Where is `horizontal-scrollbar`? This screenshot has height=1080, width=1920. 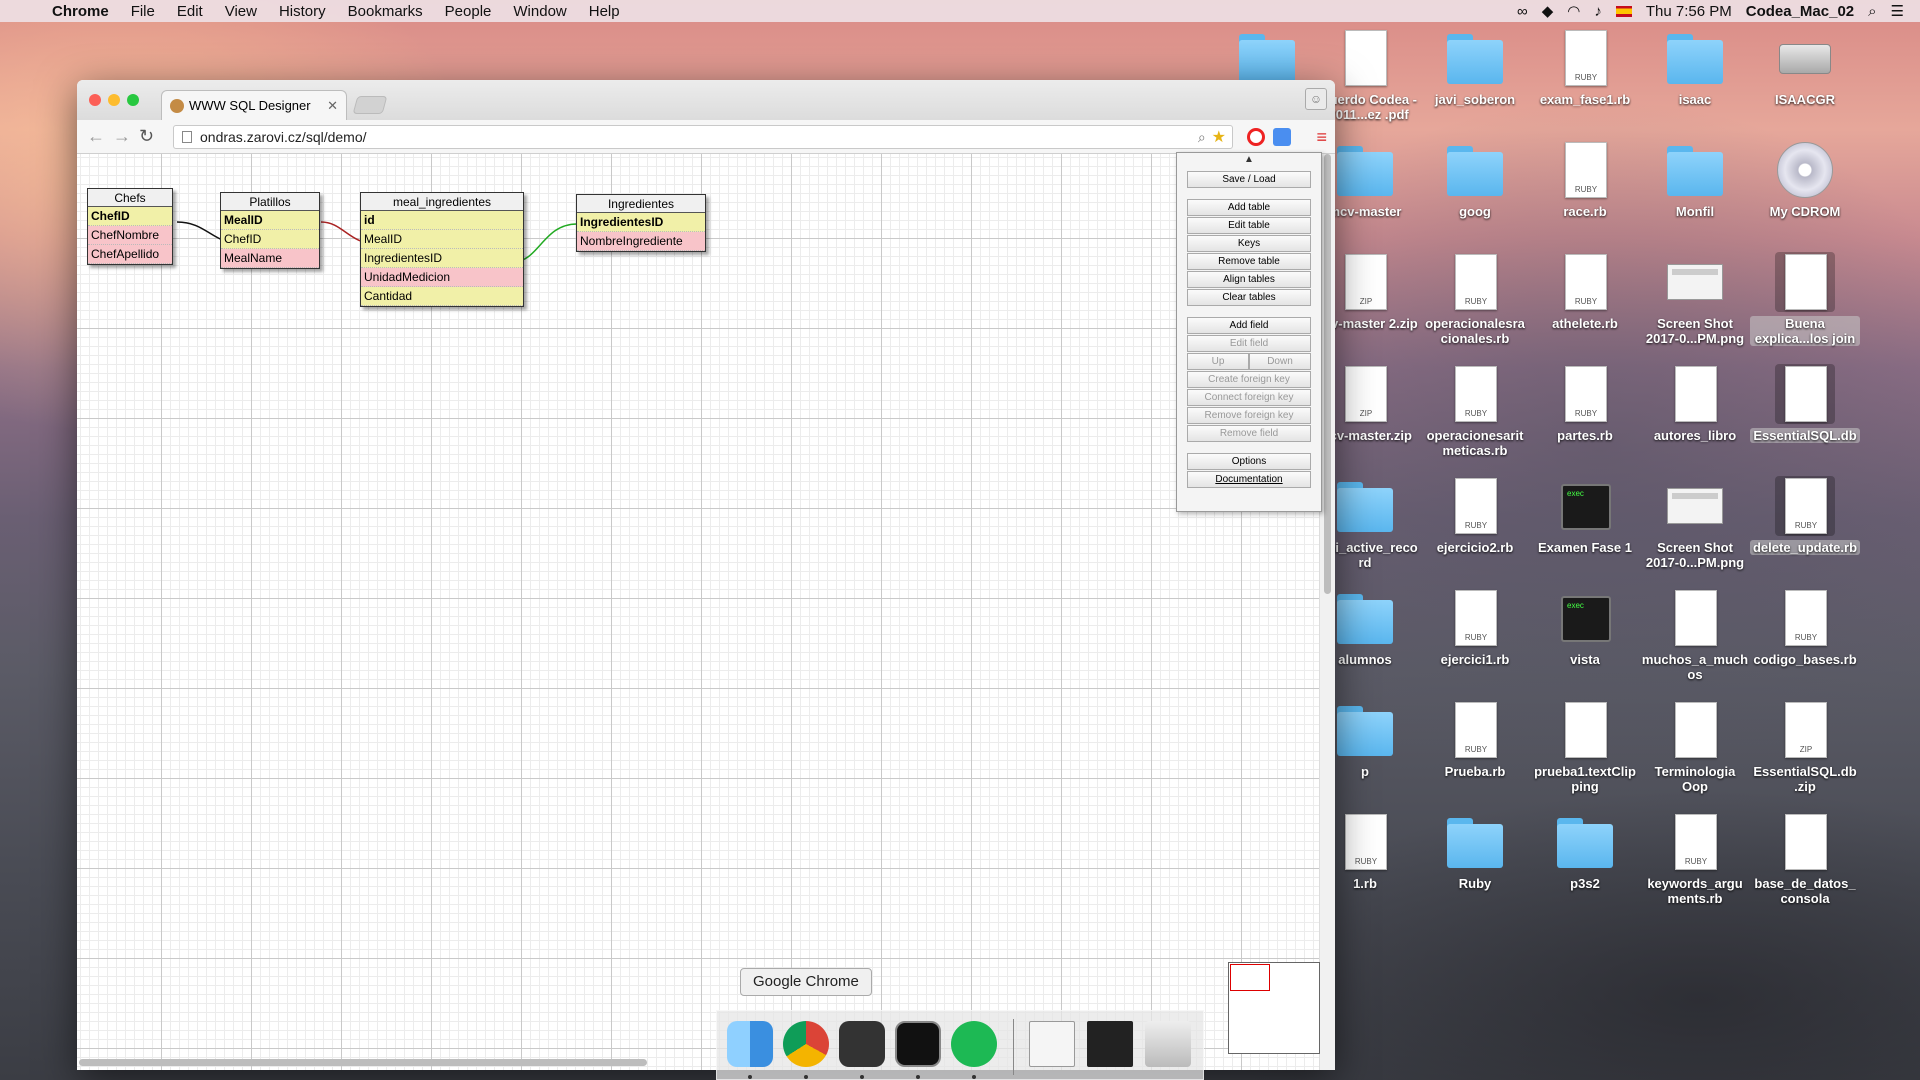 horizontal-scrollbar is located at coordinates (363, 1062).